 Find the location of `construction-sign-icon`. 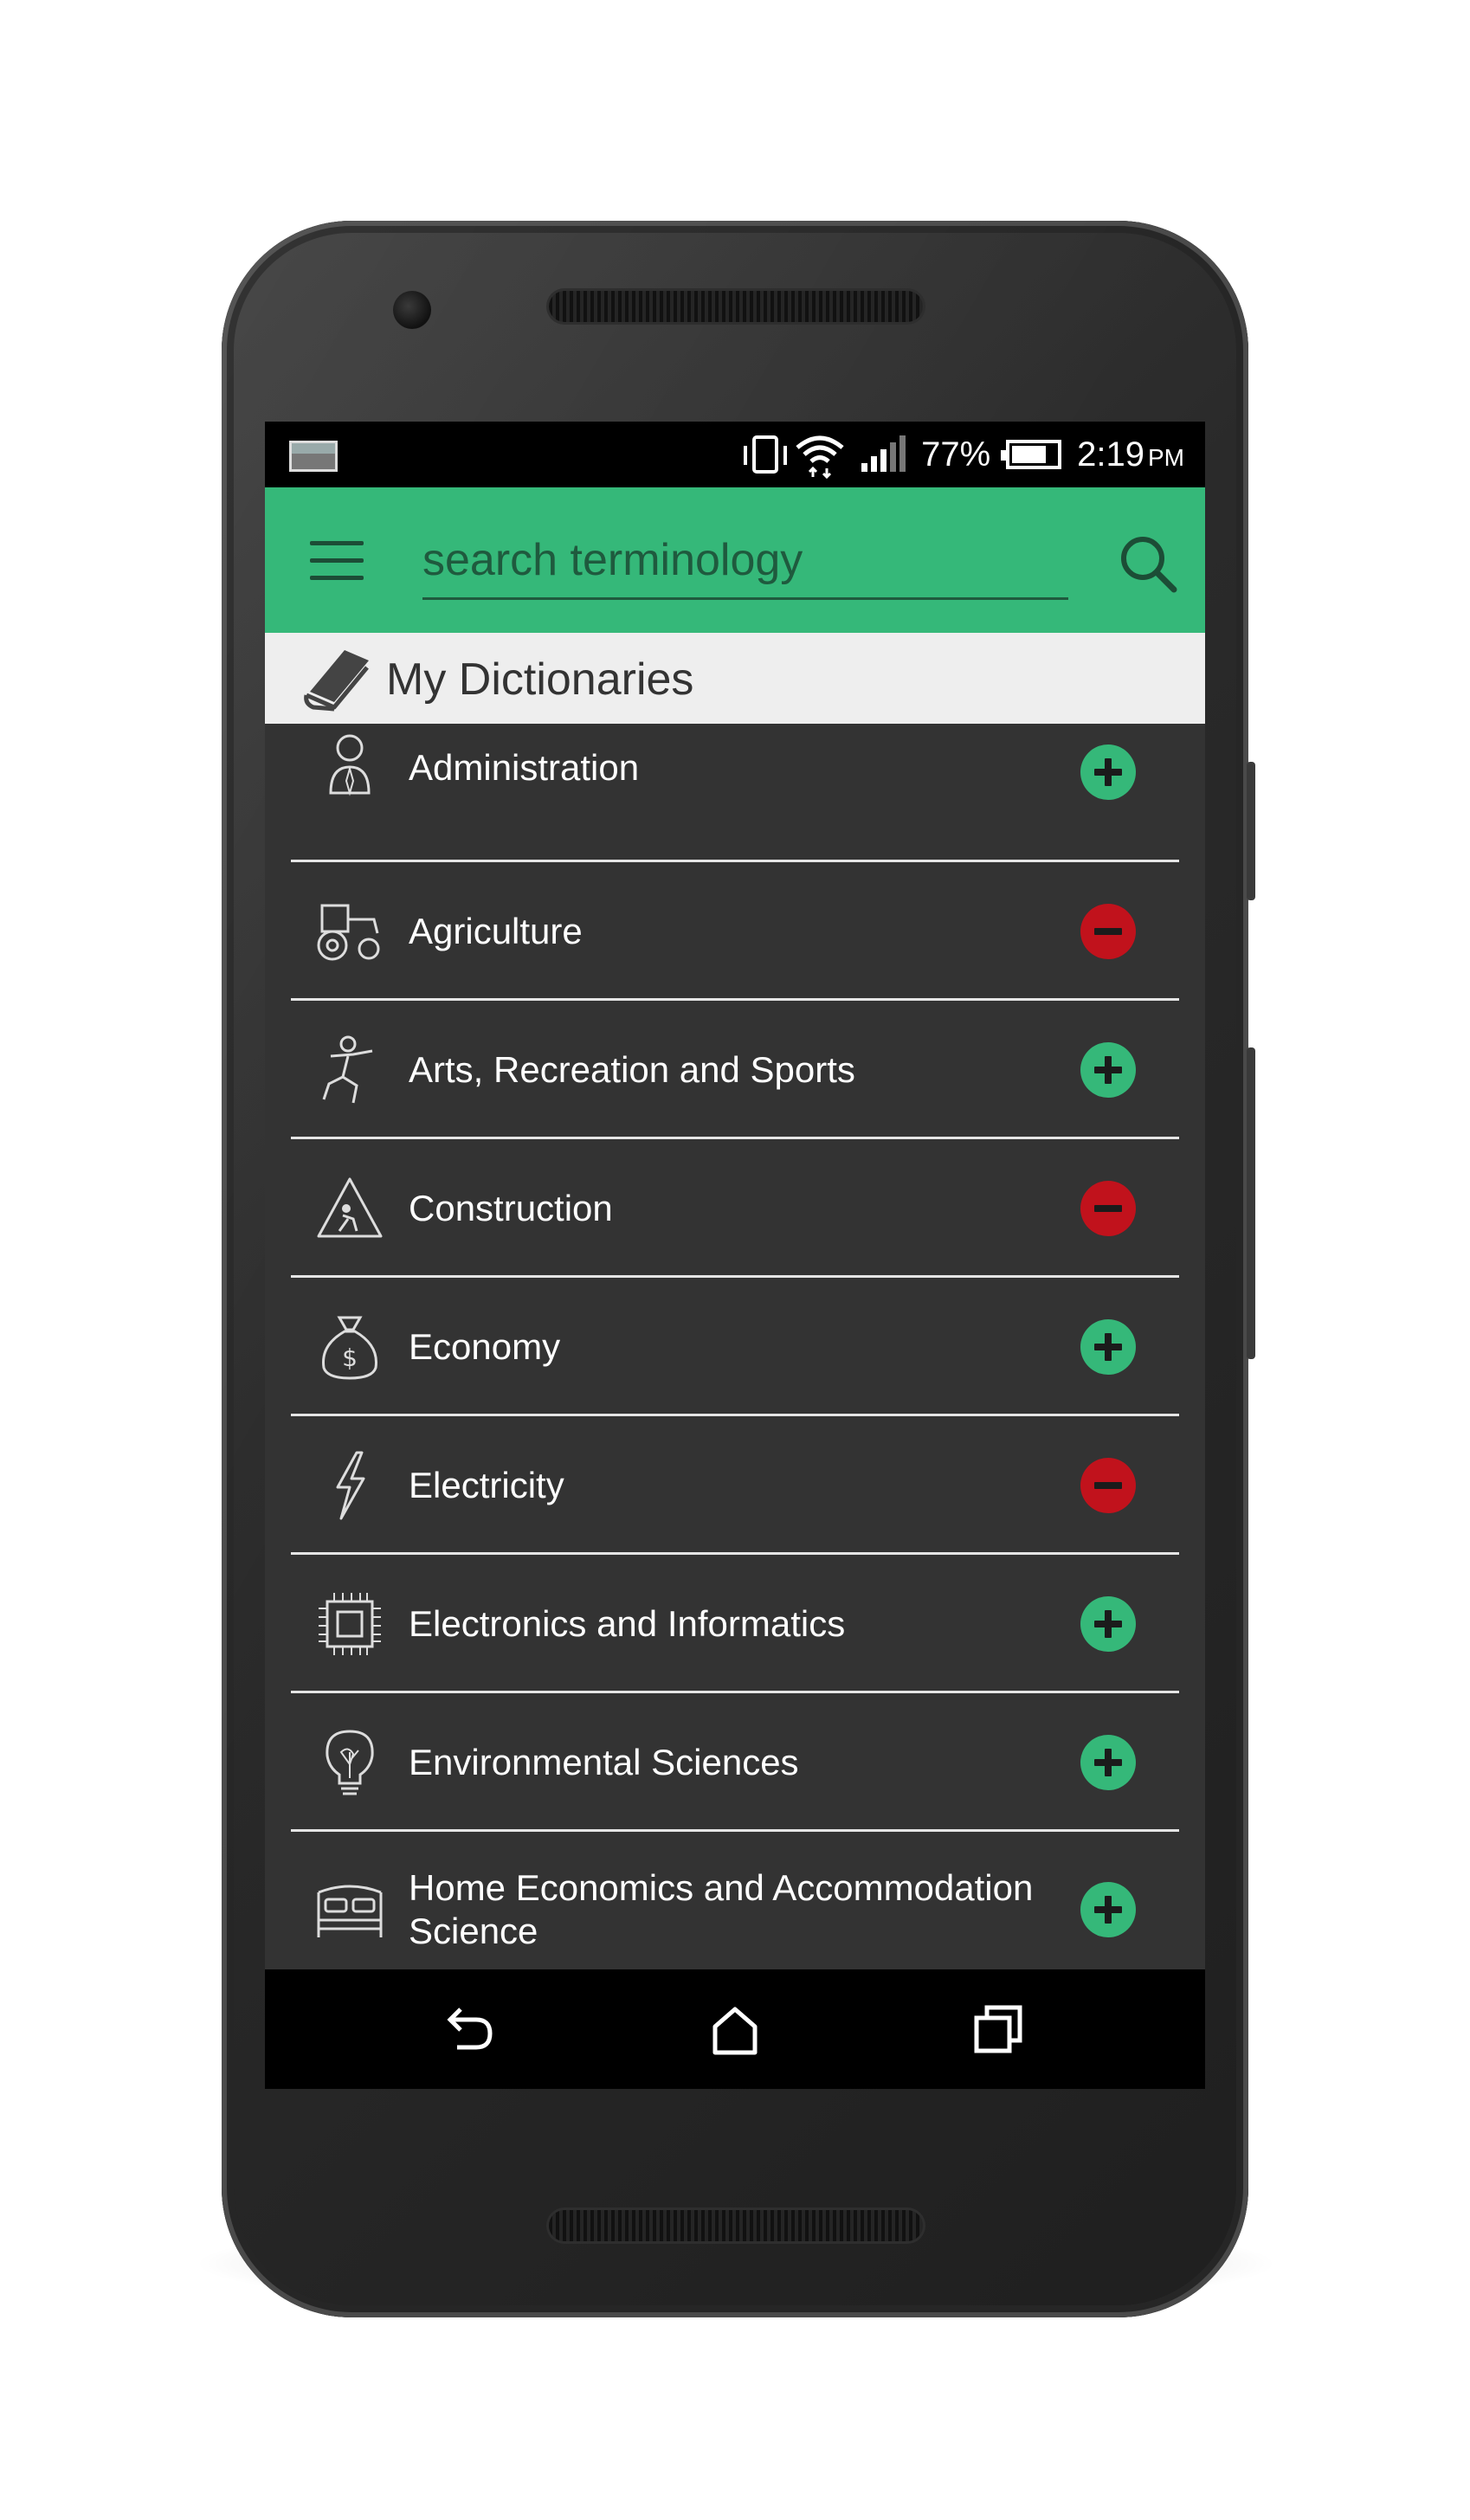

construction-sign-icon is located at coordinates (350, 1207).